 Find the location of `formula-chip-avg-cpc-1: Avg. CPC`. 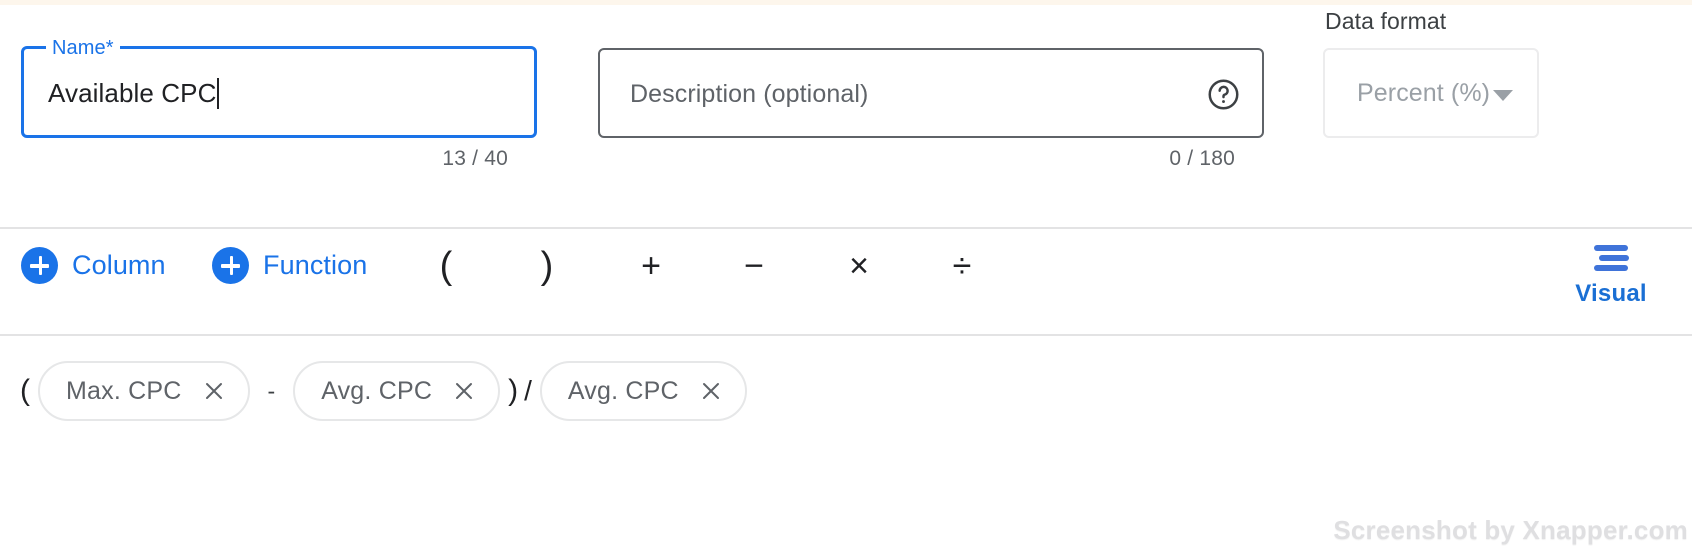

formula-chip-avg-cpc-1: Avg. CPC is located at coordinates (397, 391).